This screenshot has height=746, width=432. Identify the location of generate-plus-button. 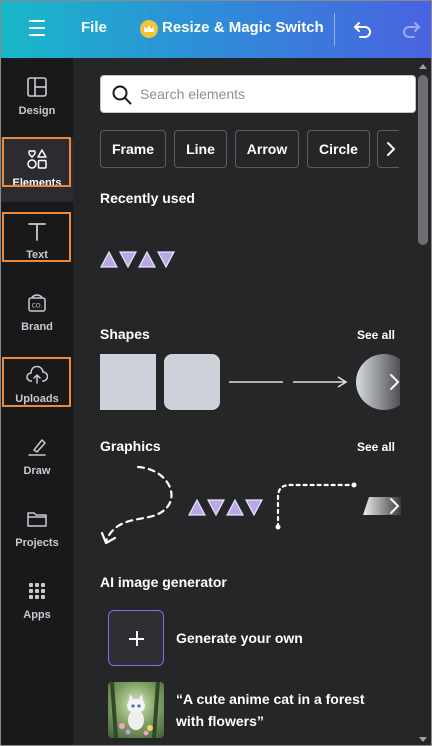
(136, 638).